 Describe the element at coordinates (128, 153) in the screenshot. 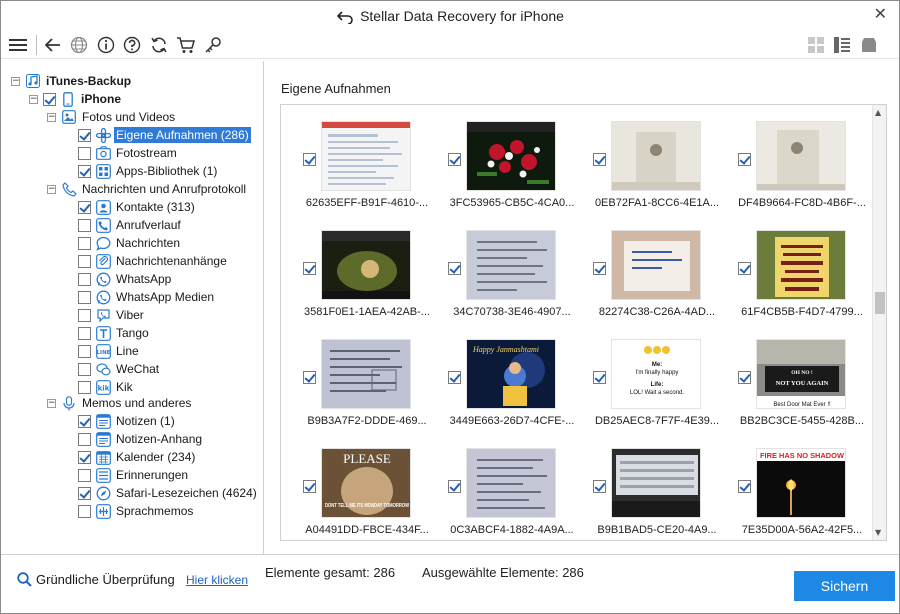

I see `tree-item-photostream: Fotostream` at that location.